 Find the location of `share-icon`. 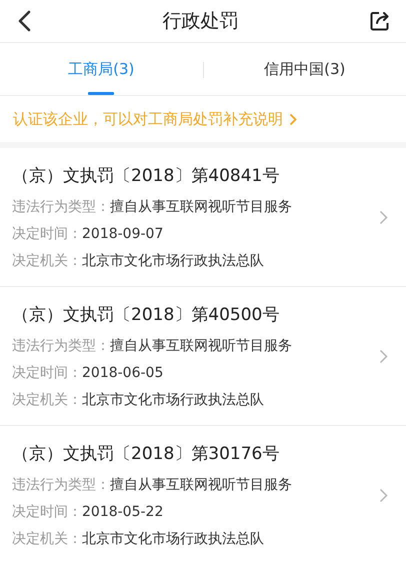

share-icon is located at coordinates (380, 21).